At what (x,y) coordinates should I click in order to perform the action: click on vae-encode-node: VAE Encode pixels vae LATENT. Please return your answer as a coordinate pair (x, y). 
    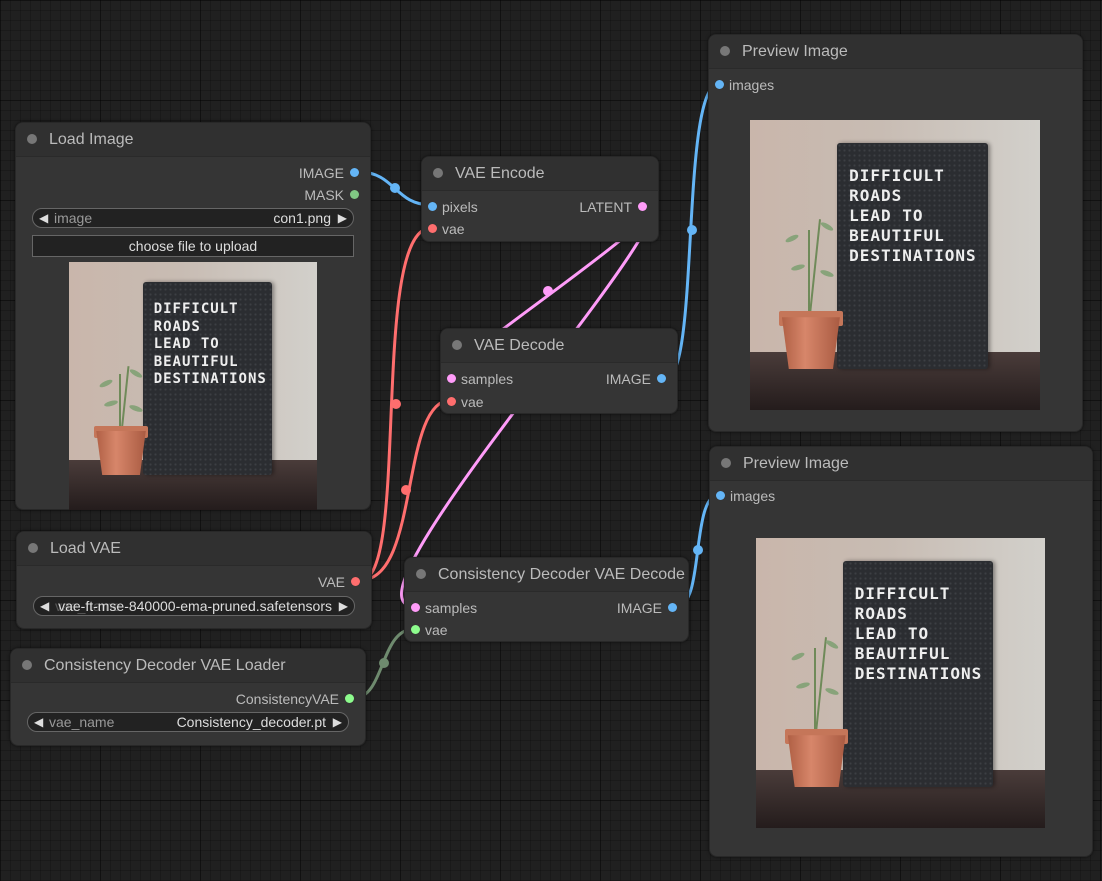
    Looking at the image, I should click on (540, 199).